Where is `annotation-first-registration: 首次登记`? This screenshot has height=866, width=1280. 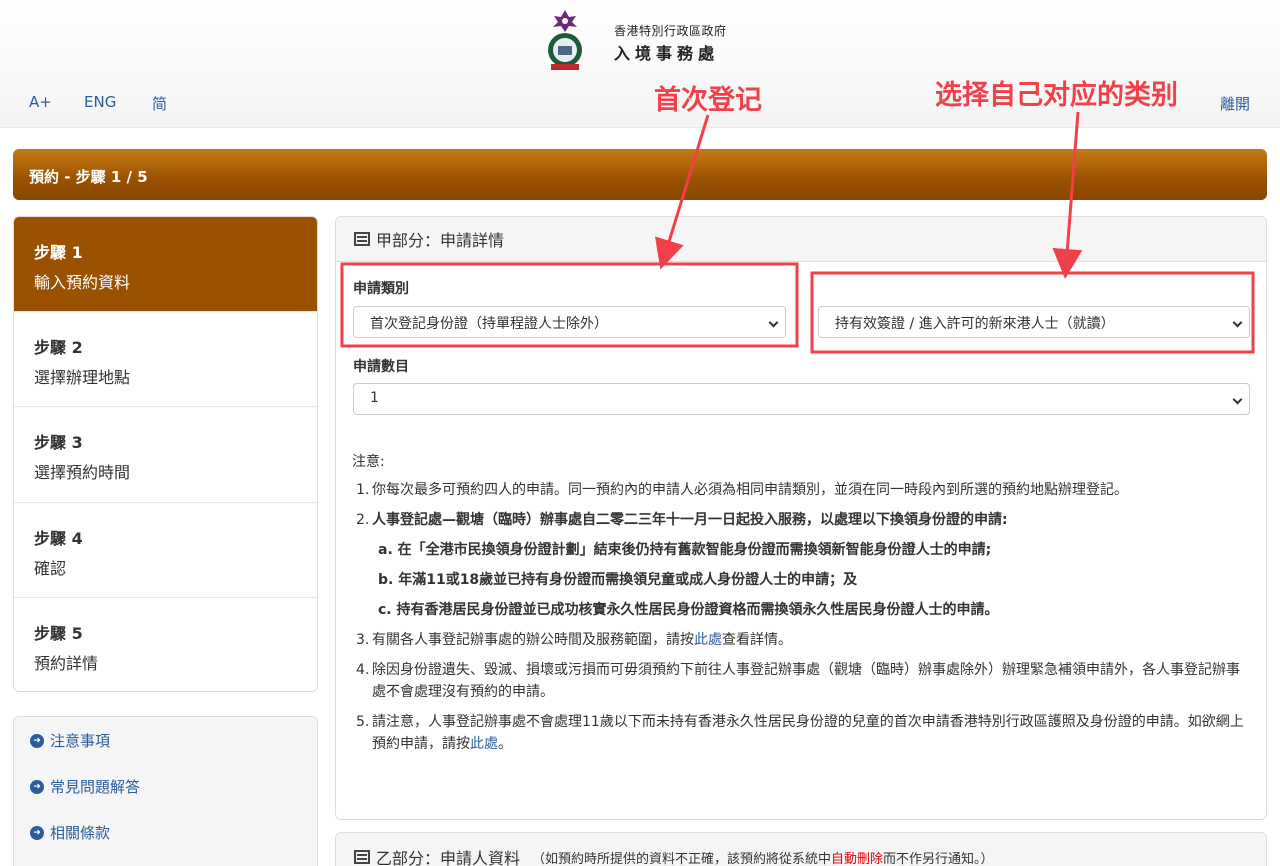
annotation-first-registration: 首次登记 is located at coordinates (708, 100).